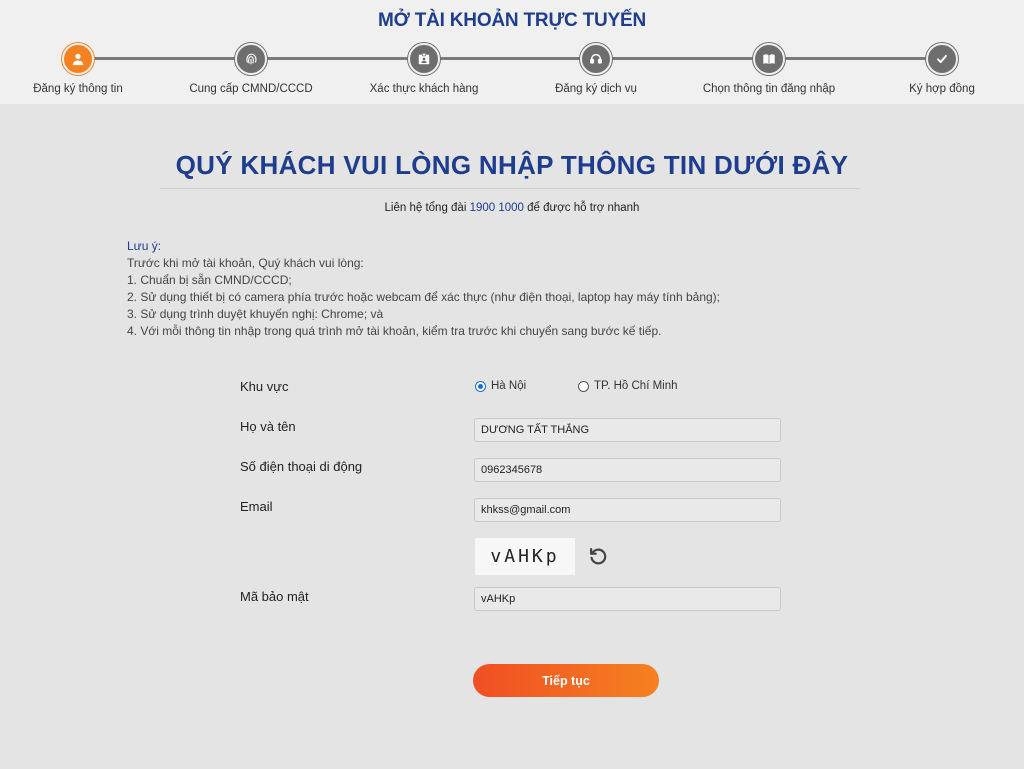 The width and height of the screenshot is (1024, 769). Describe the element at coordinates (636, 386) in the screenshot. I see `region-option-label: TP. Hồ Chí Minh` at that location.